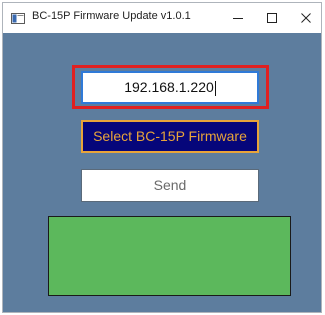  I want to click on maximize-button, so click(272, 18).